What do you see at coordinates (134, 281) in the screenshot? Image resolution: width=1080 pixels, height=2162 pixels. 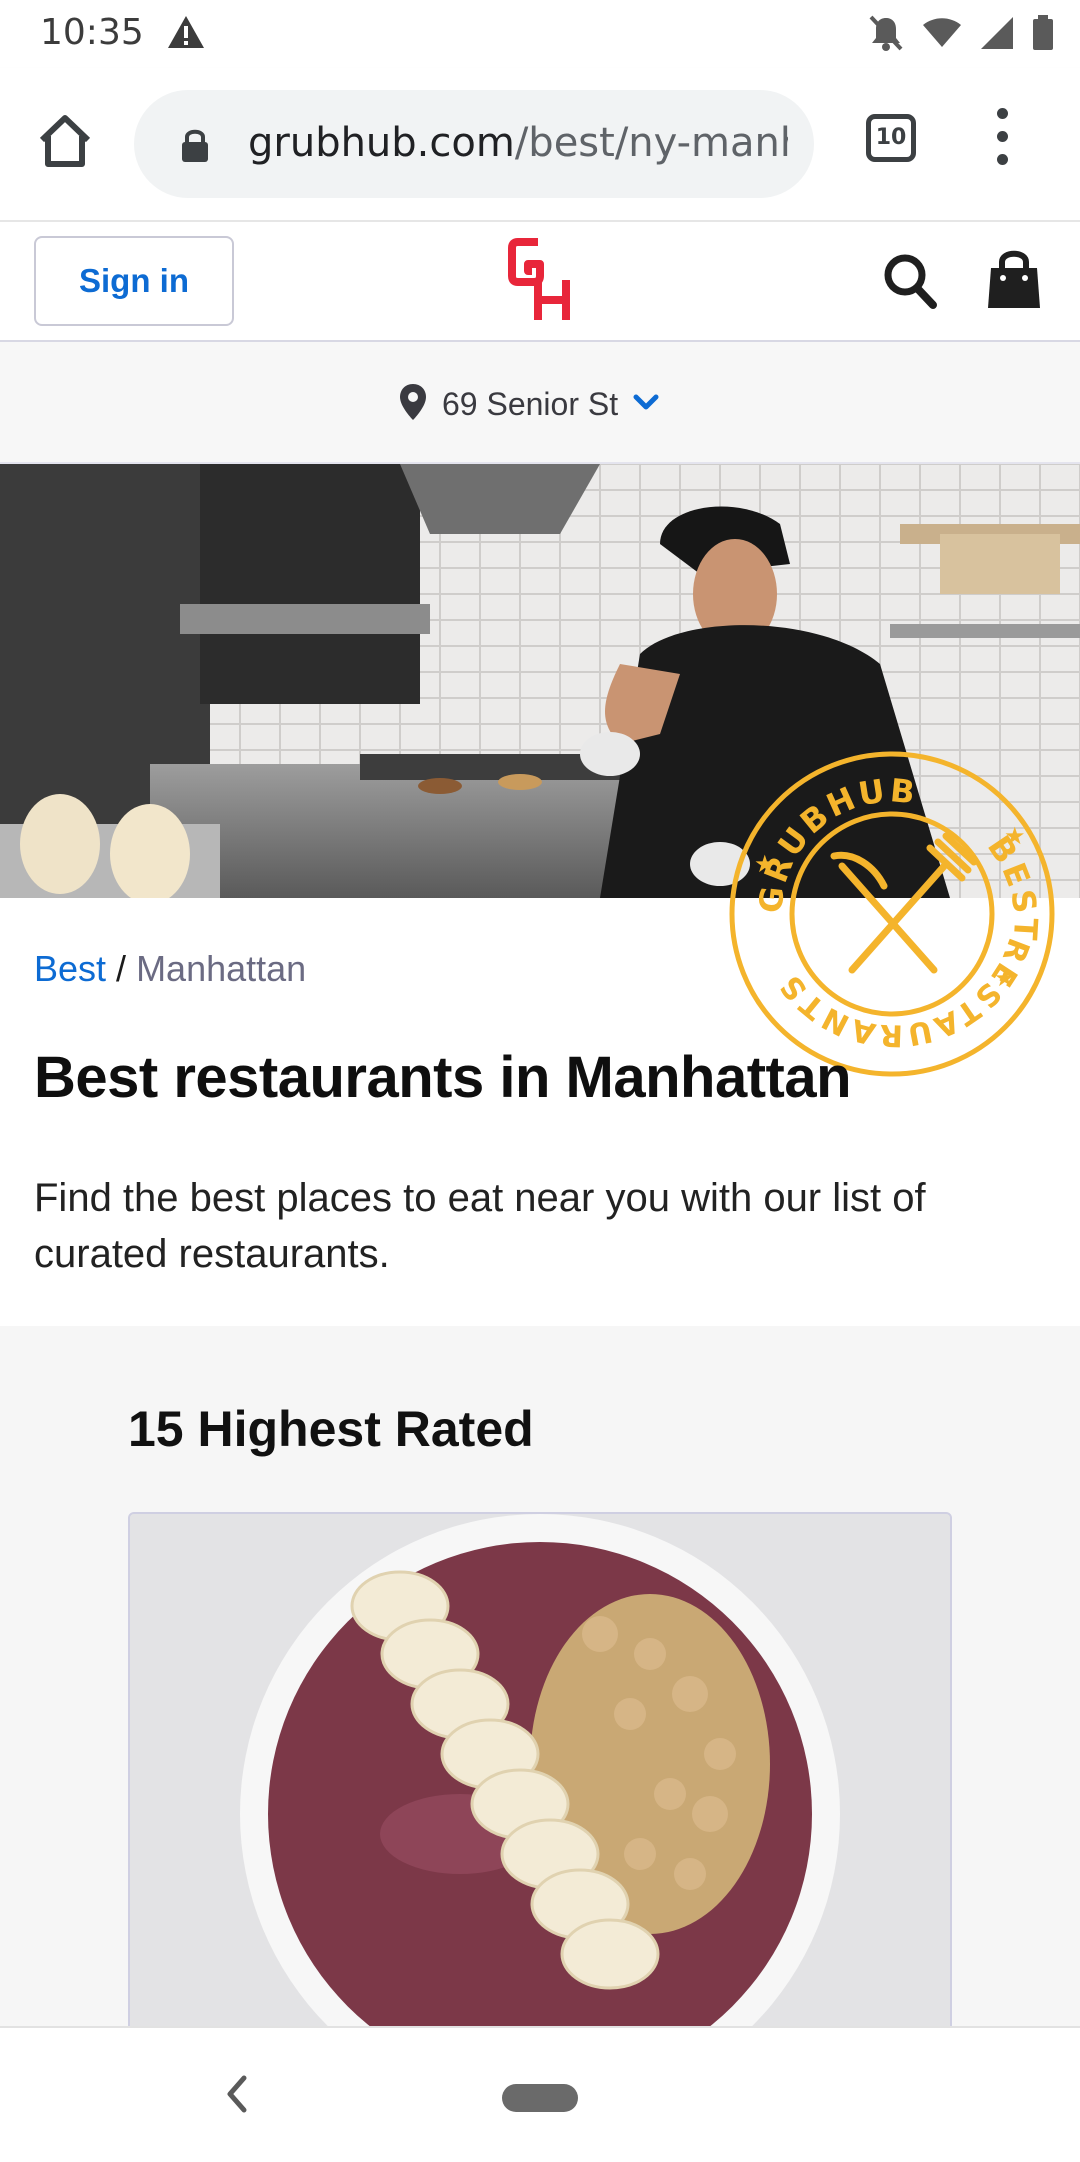 I see `sign-in-button: Sign in` at bounding box center [134, 281].